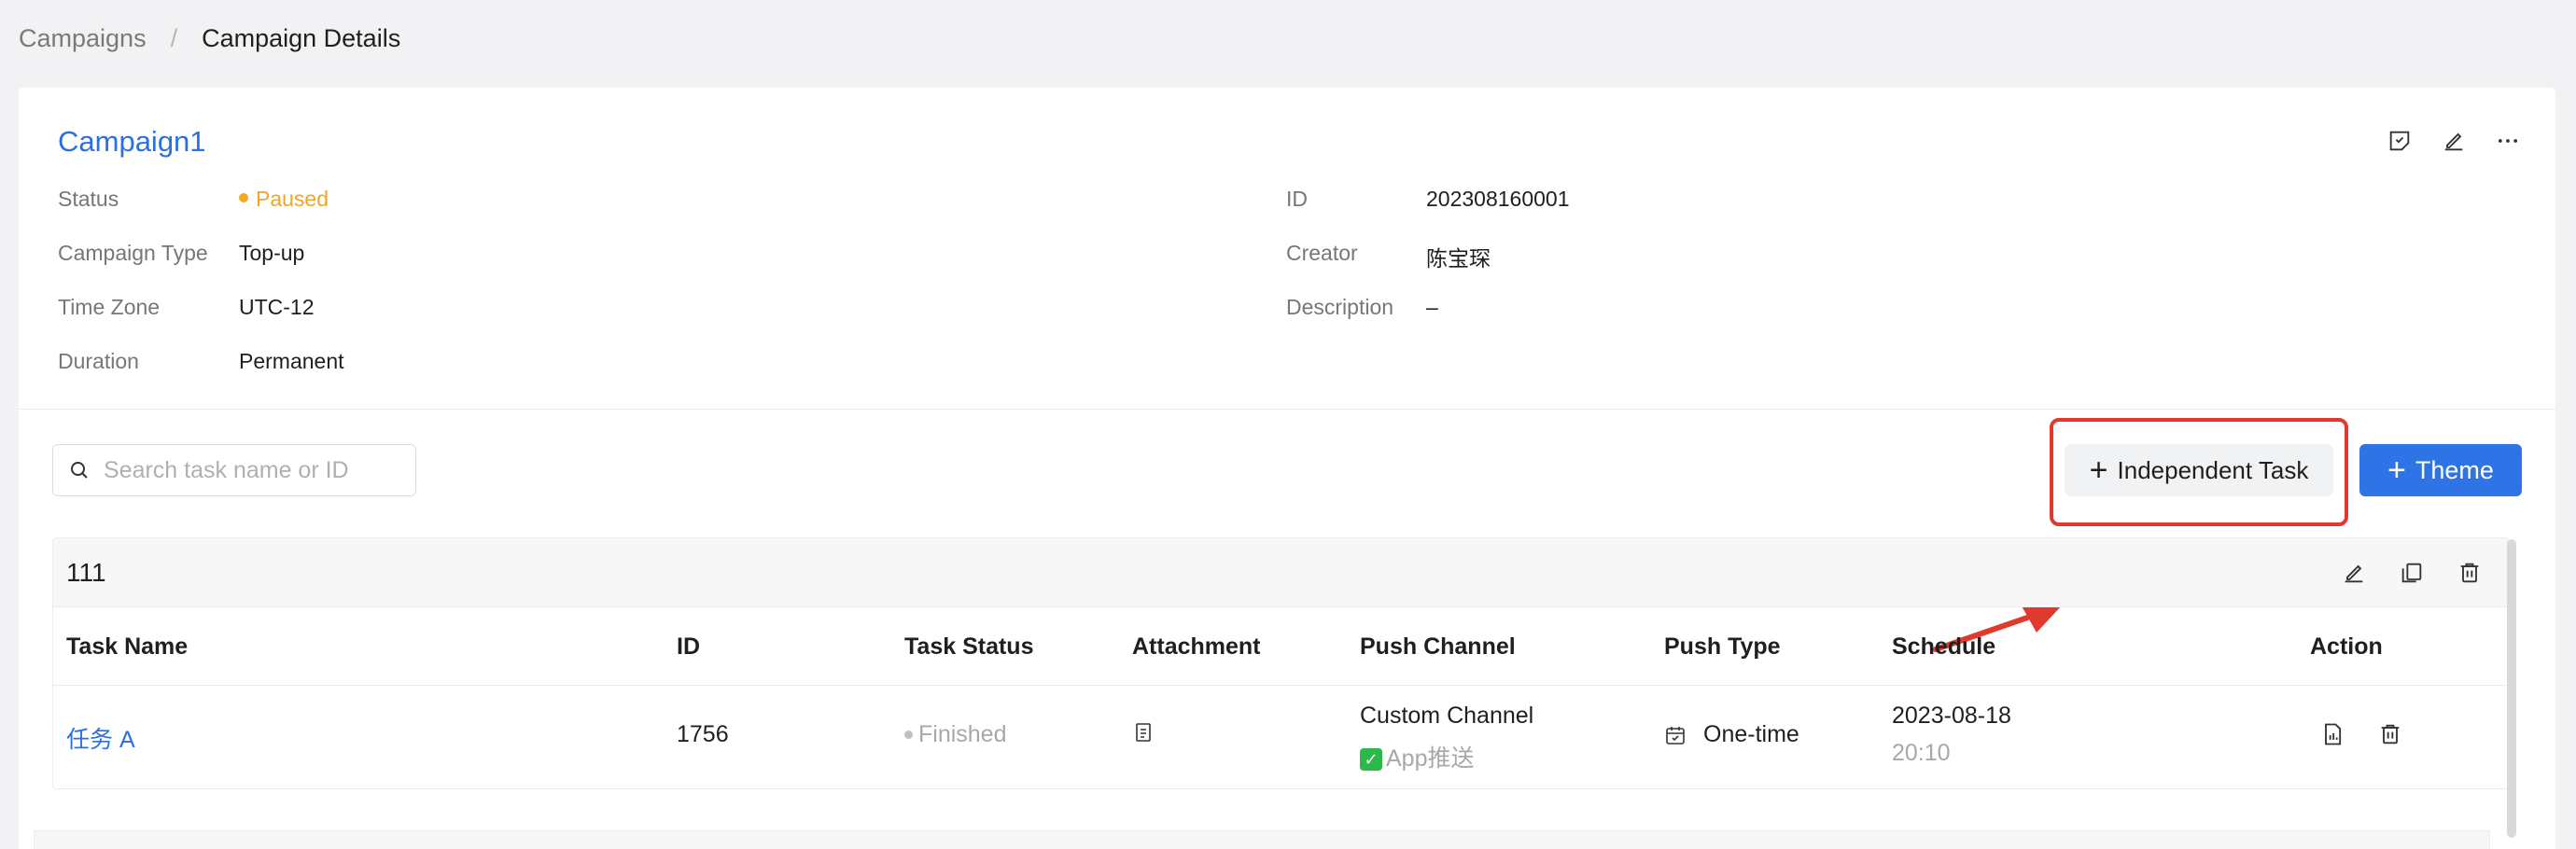  I want to click on breadcrumb-campaigns-link: Campaigns, so click(83, 38).